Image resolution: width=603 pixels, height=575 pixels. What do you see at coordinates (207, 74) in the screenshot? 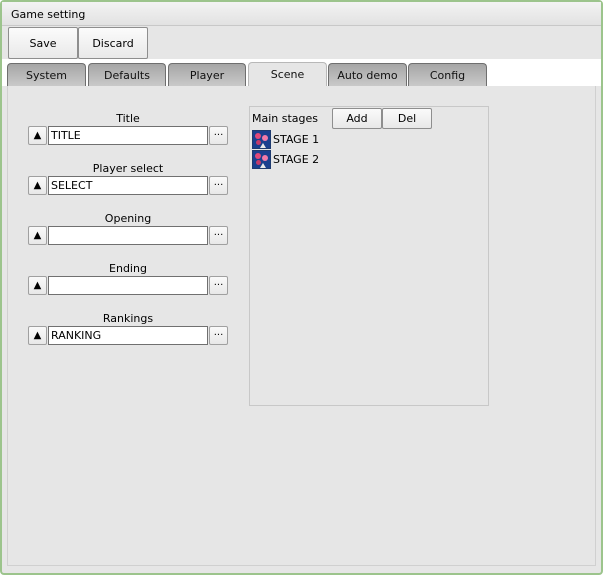
I see `tab-player: Player` at bounding box center [207, 74].